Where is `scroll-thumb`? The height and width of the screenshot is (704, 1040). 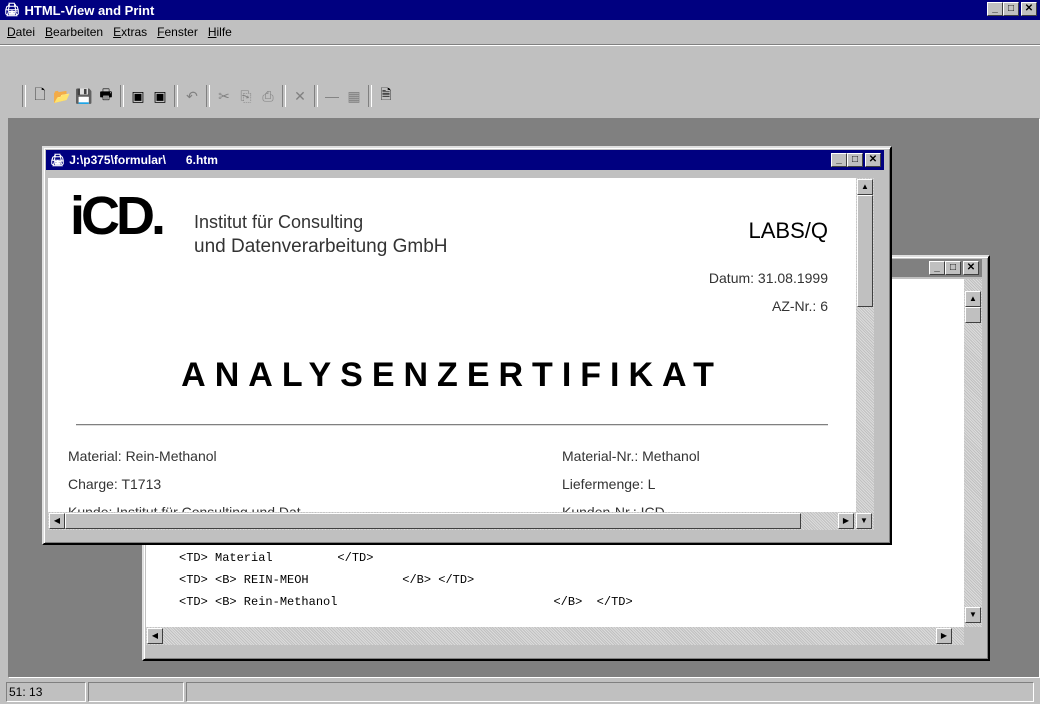
scroll-thumb is located at coordinates (973, 315).